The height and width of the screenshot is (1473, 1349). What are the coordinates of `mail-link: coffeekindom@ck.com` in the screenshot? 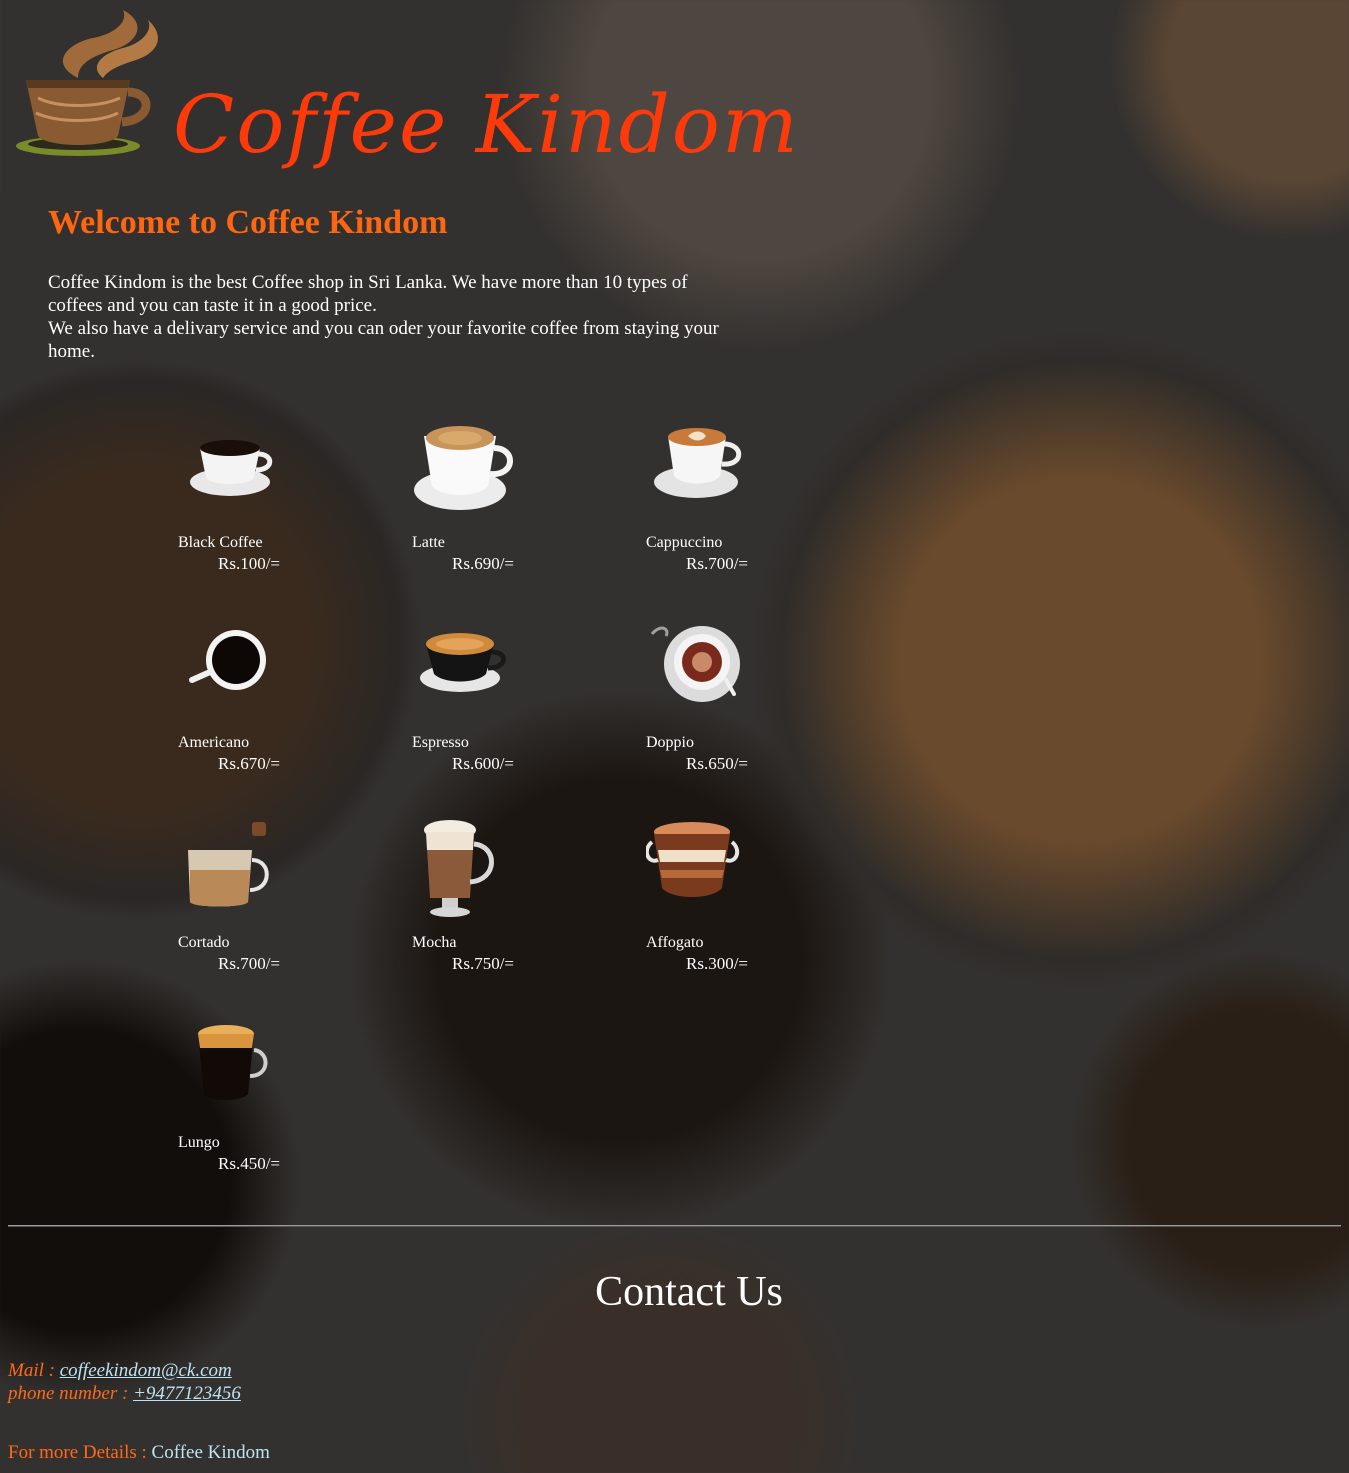 It's located at (146, 1370).